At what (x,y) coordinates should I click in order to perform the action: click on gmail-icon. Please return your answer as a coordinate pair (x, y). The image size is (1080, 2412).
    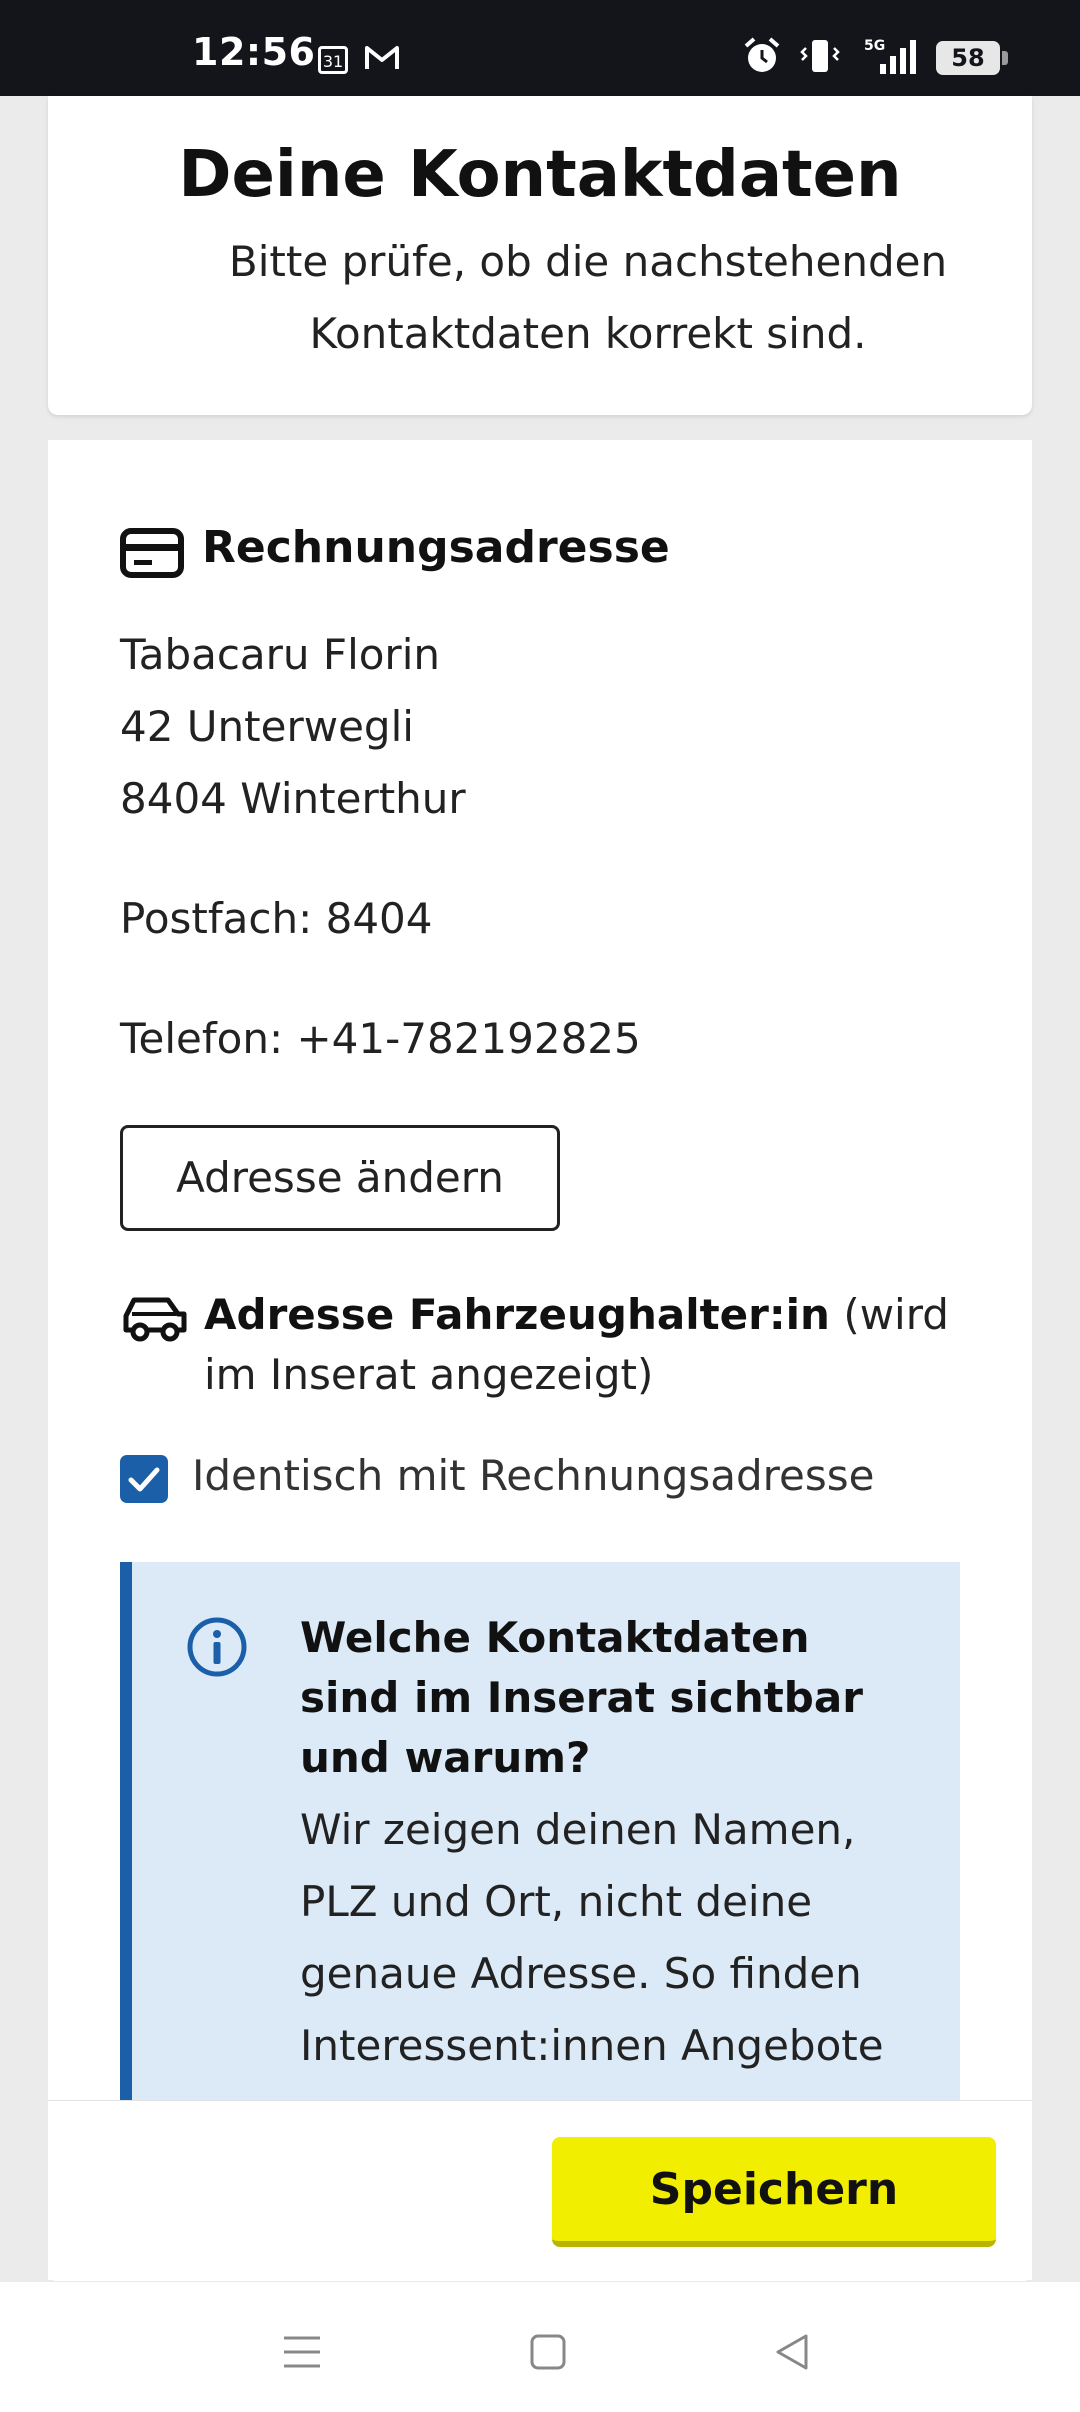
    Looking at the image, I should click on (382, 60).